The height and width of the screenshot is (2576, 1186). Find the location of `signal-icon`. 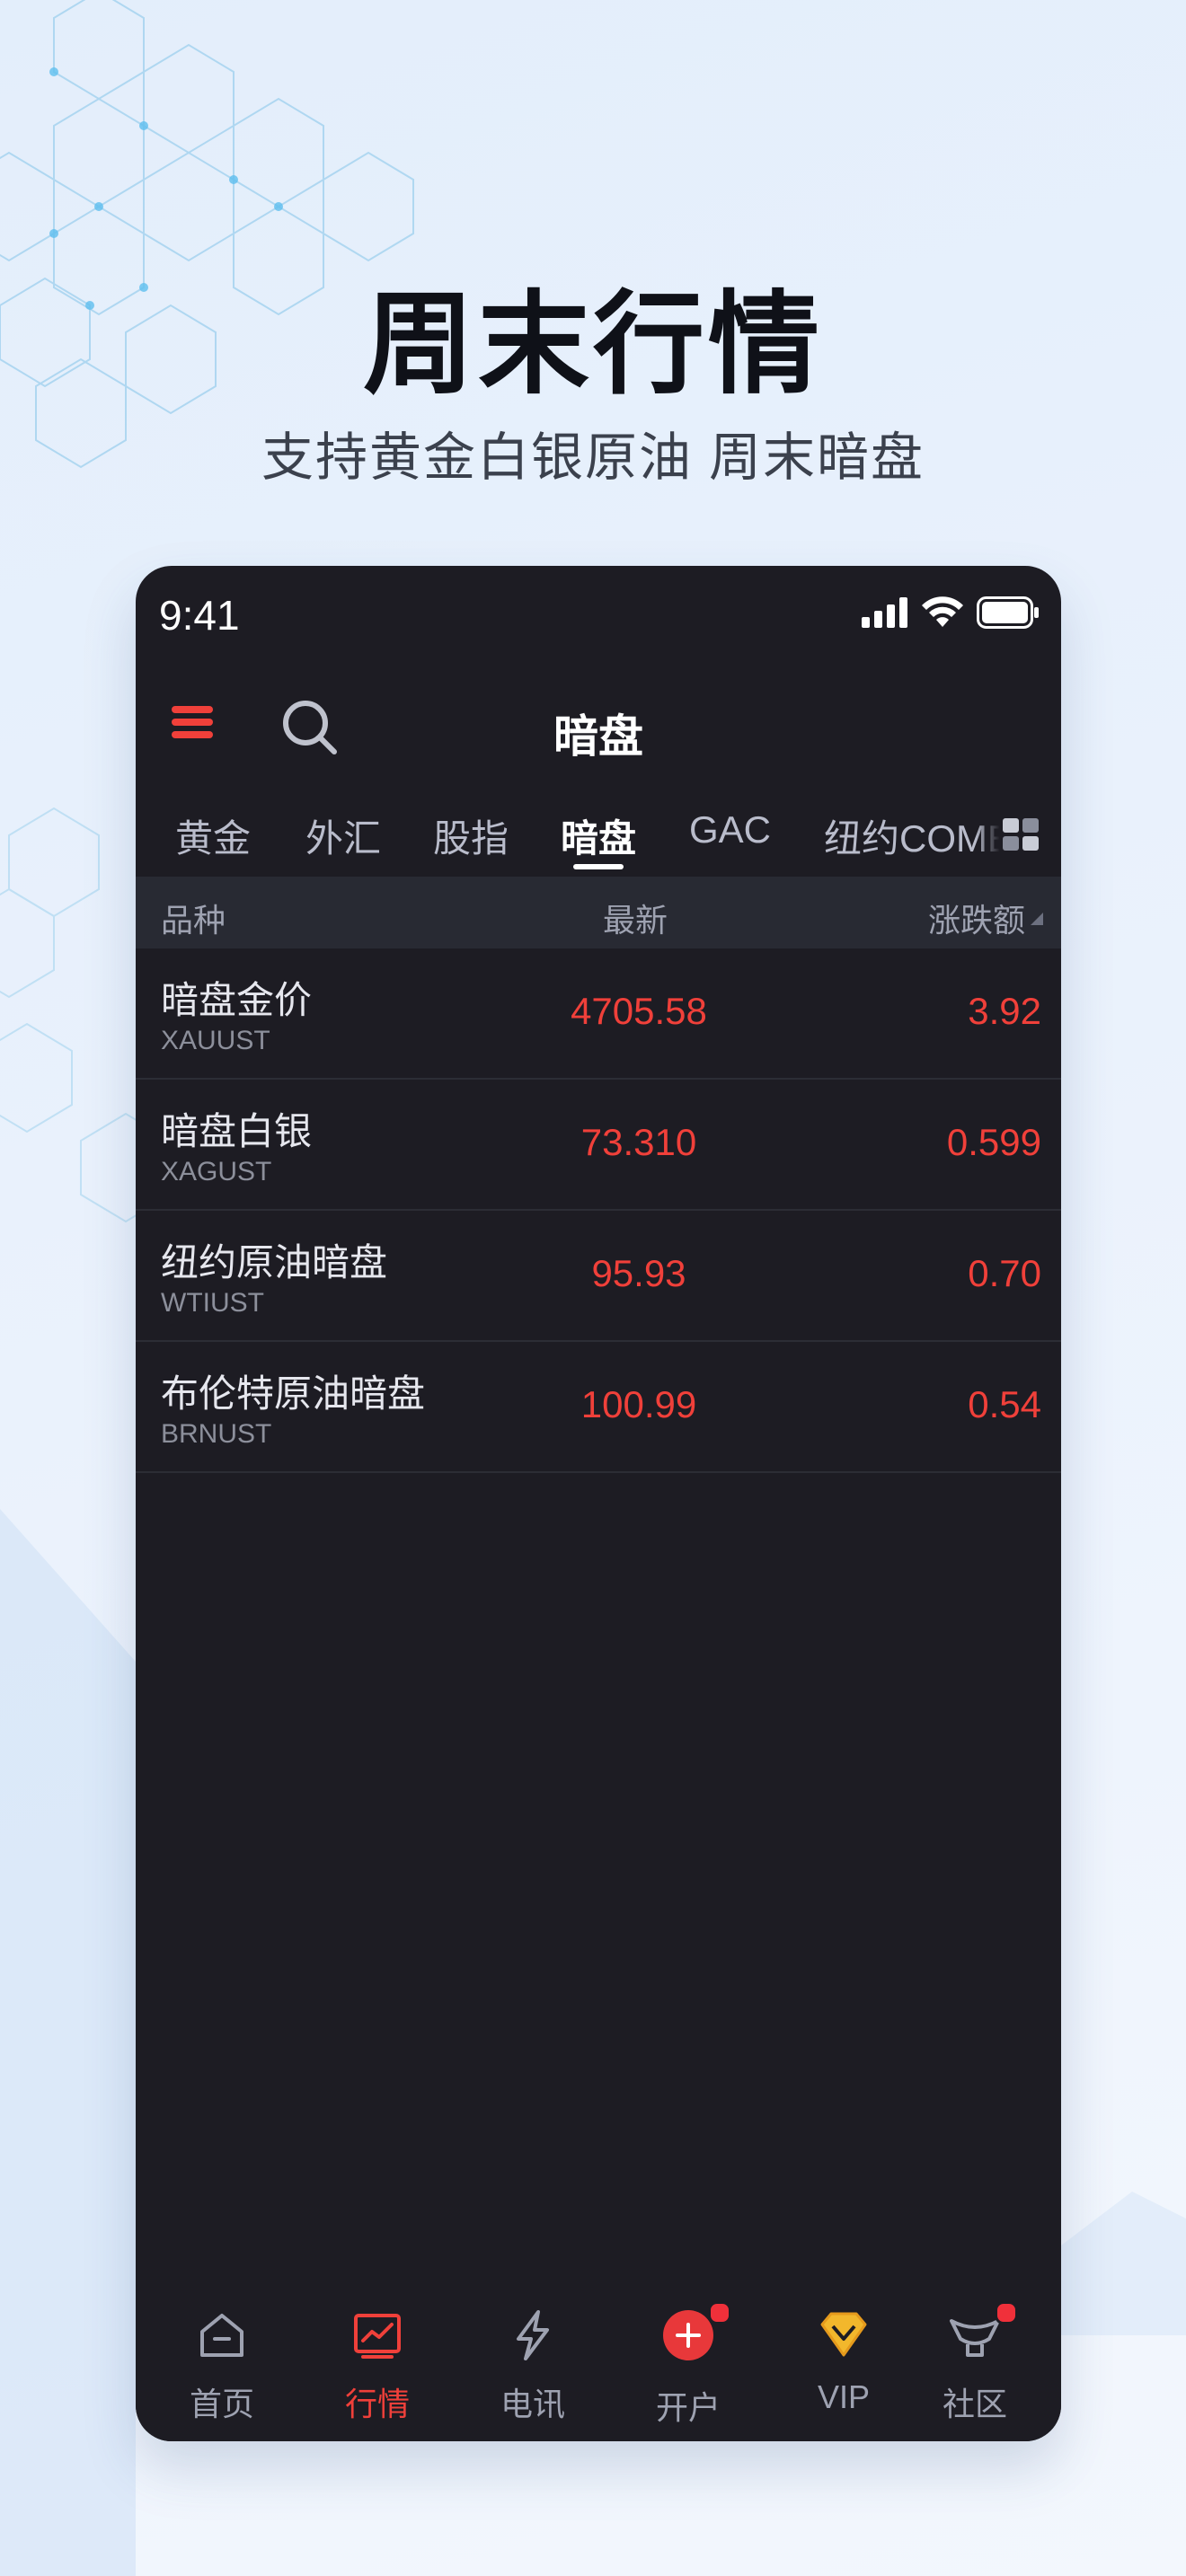

signal-icon is located at coordinates (884, 612).